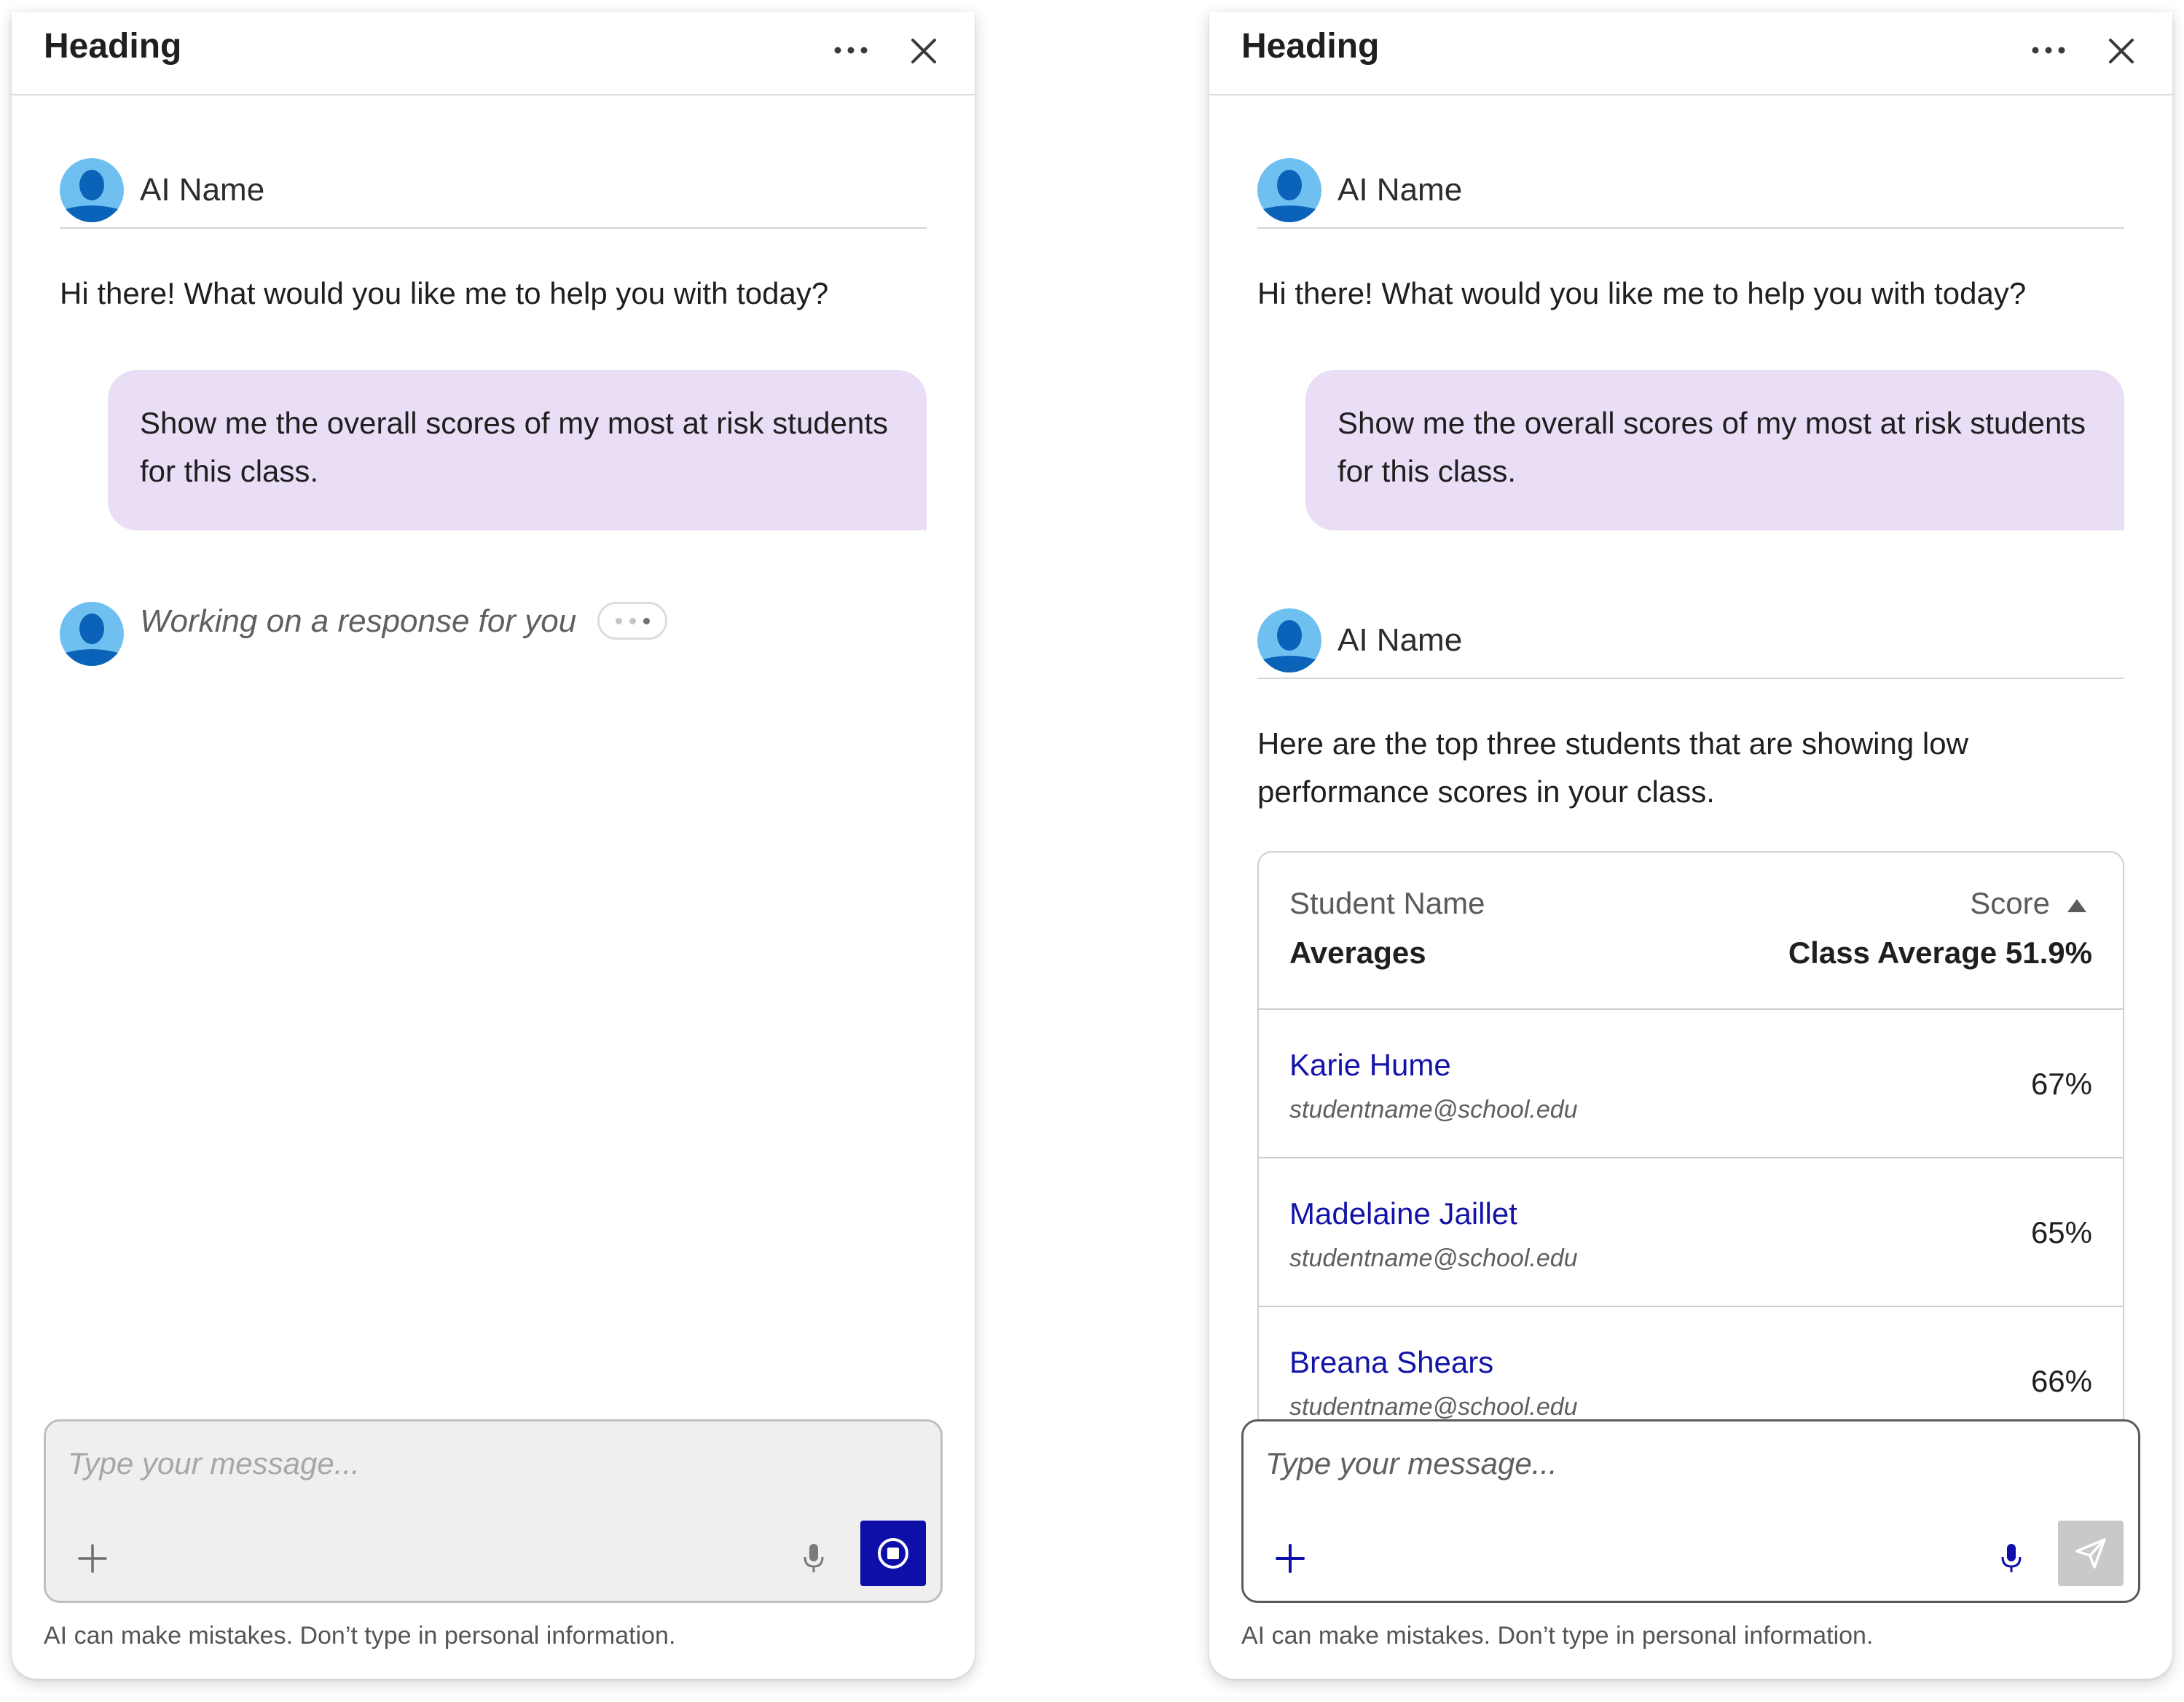  I want to click on column-header-student-name: Student Name, so click(1387, 904).